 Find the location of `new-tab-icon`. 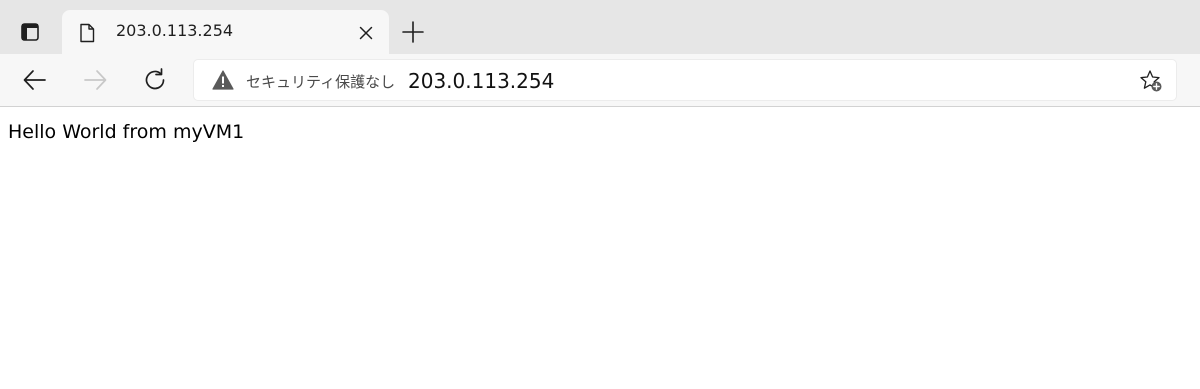

new-tab-icon is located at coordinates (413, 32).